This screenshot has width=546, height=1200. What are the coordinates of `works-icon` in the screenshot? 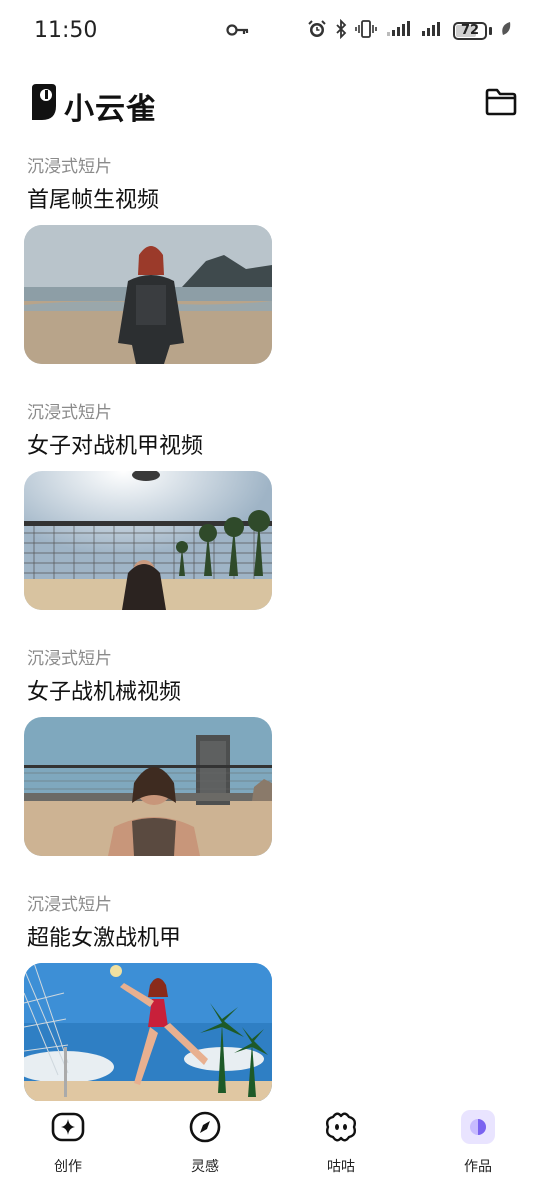 It's located at (478, 1127).